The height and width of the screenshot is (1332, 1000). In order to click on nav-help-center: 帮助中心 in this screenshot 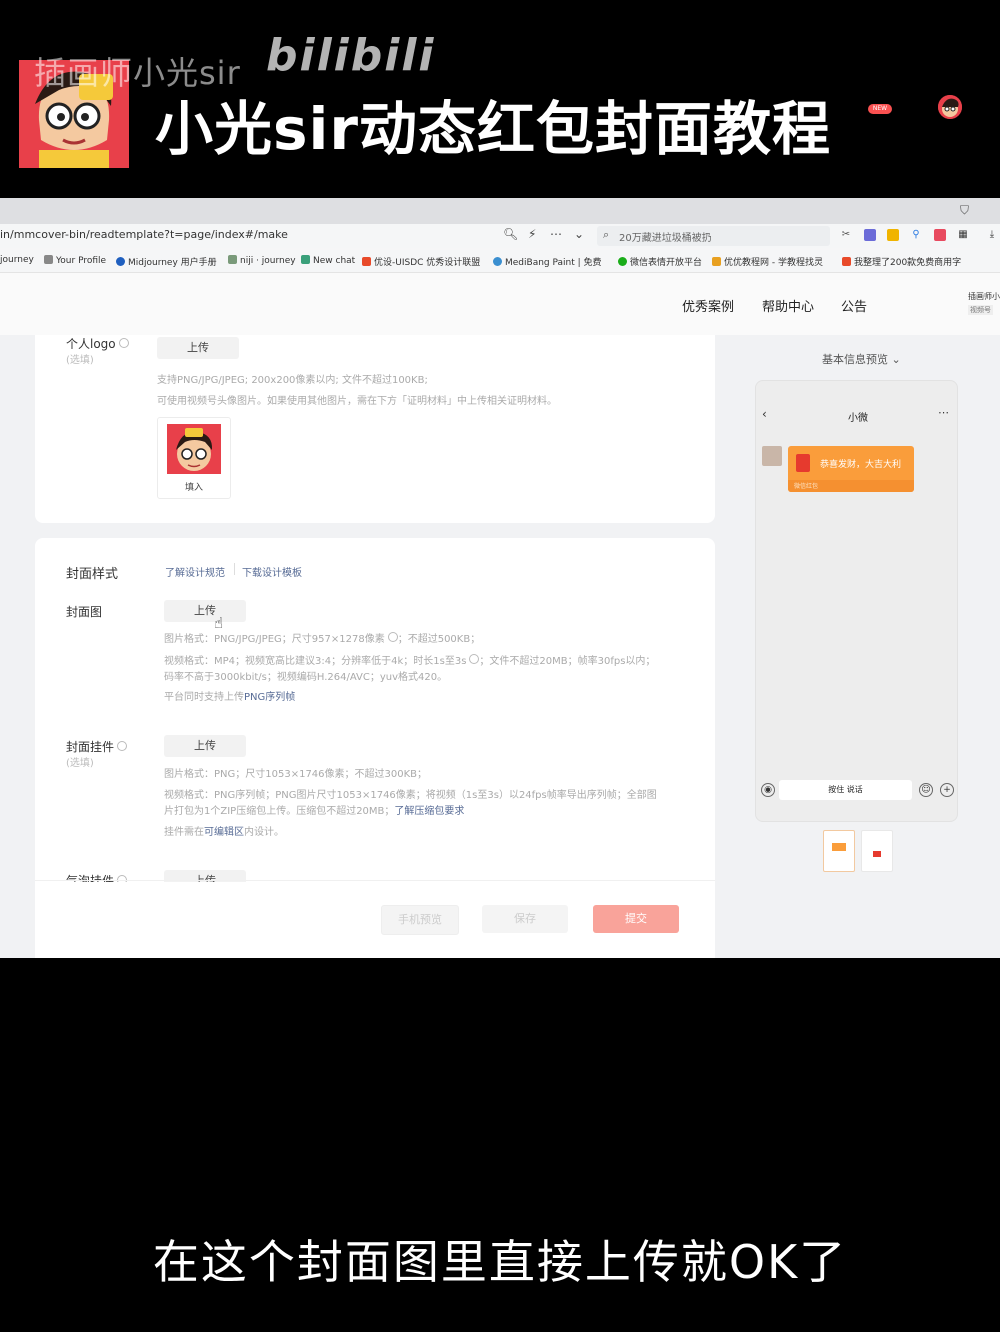, I will do `click(788, 305)`.